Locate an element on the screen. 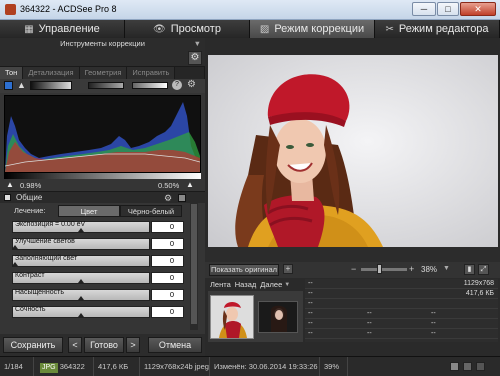 This screenshot has height=376, width=500. slider-label: Насыщенность is located at coordinates (40, 292).